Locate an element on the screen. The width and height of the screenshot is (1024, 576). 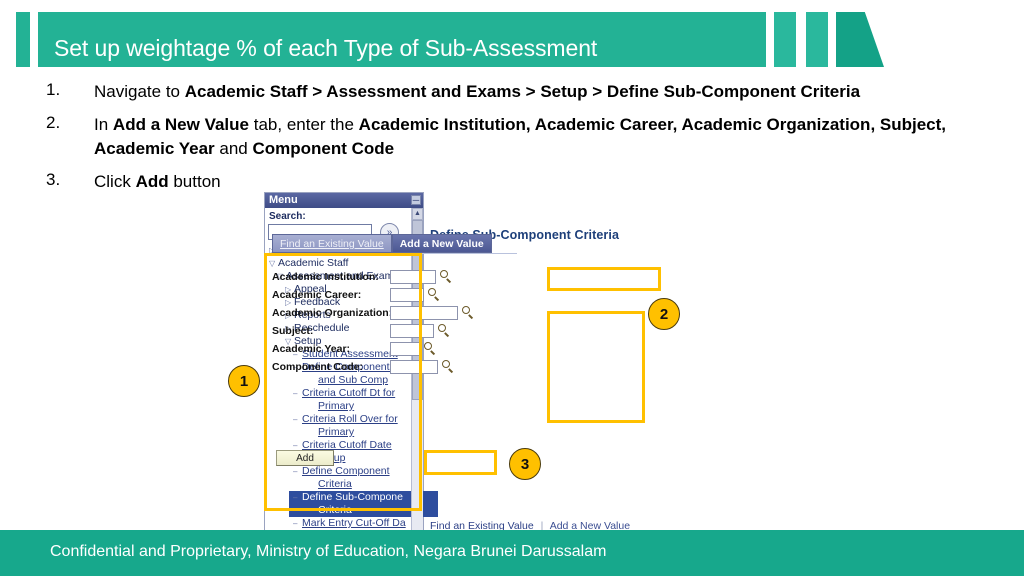
form-field-row: Component Code: is located at coordinates (392, 366).